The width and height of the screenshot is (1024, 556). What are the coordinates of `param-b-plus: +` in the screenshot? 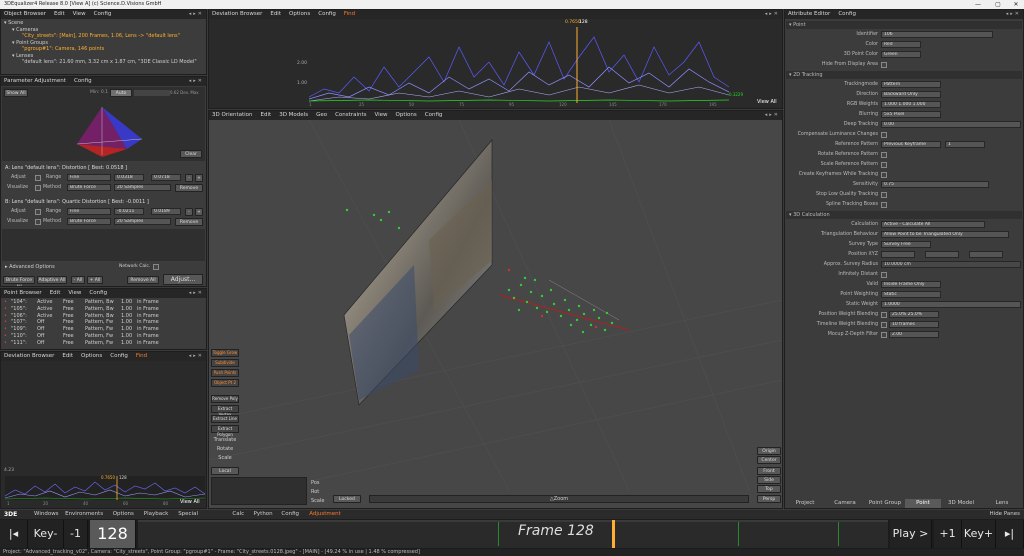 It's located at (199, 212).